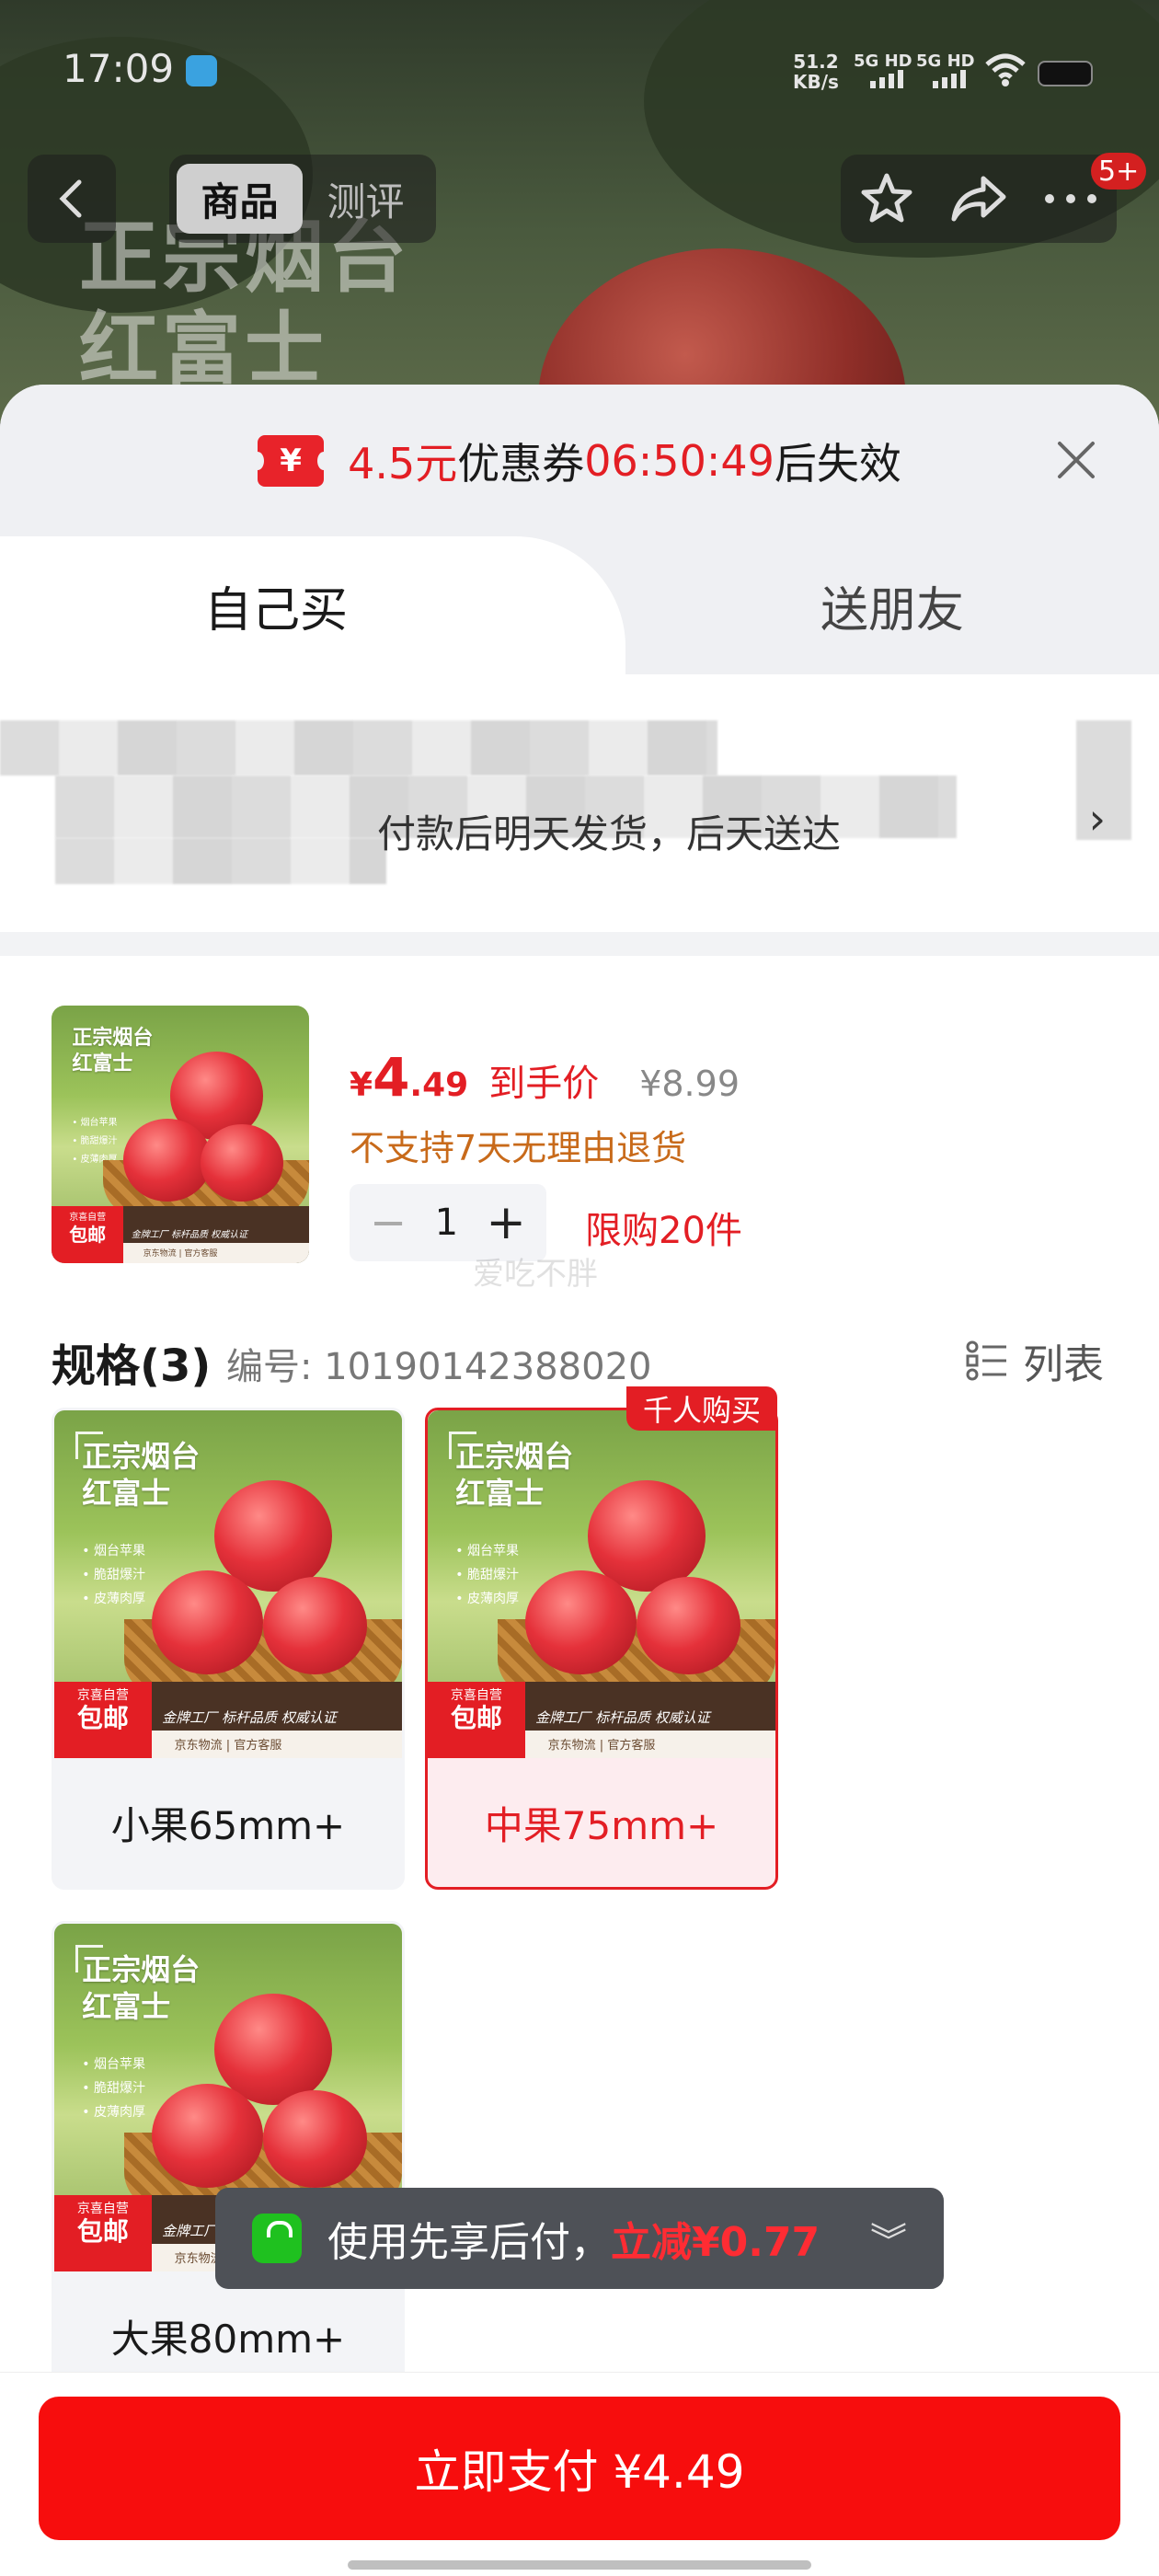  I want to click on return-policy: 不支持7天无理由退货, so click(518, 1148).